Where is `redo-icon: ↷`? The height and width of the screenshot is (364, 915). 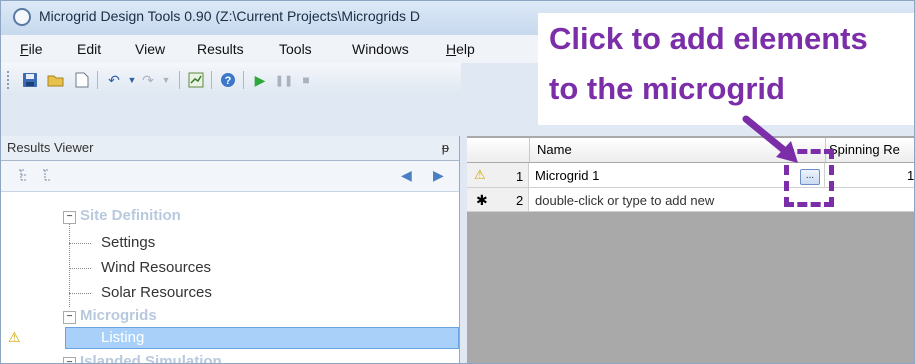 redo-icon: ↷ is located at coordinates (148, 80).